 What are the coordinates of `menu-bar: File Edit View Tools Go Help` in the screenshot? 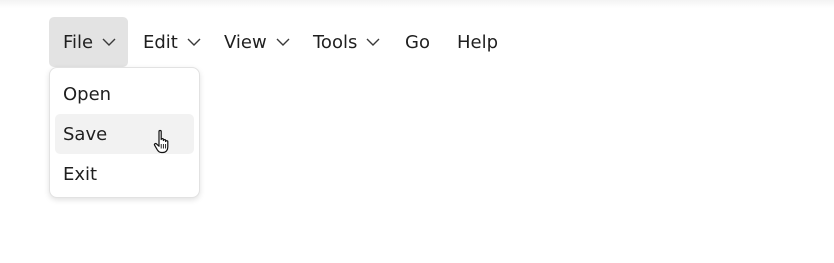 It's located at (275, 42).